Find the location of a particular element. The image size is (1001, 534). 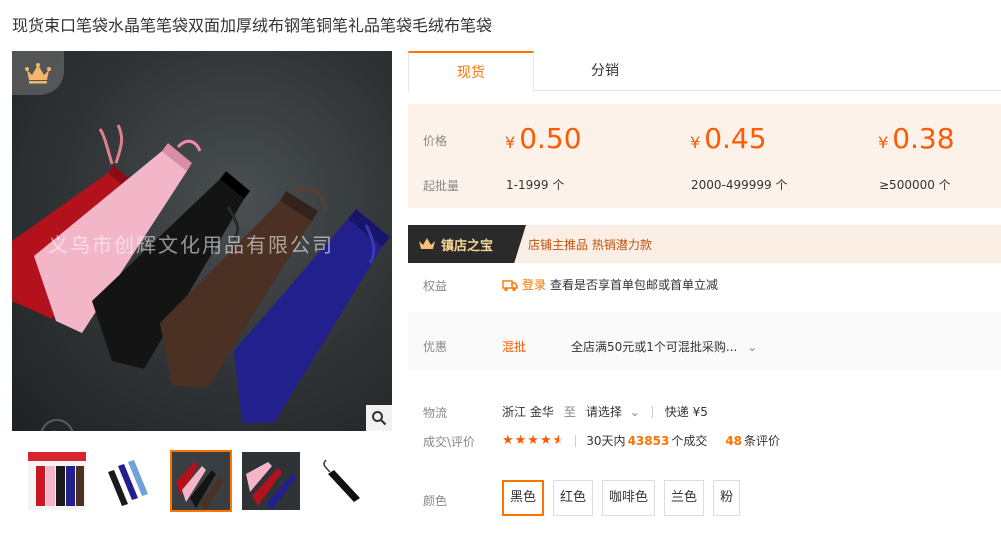

price-tier-2: ¥0.45 is located at coordinates (728, 138).